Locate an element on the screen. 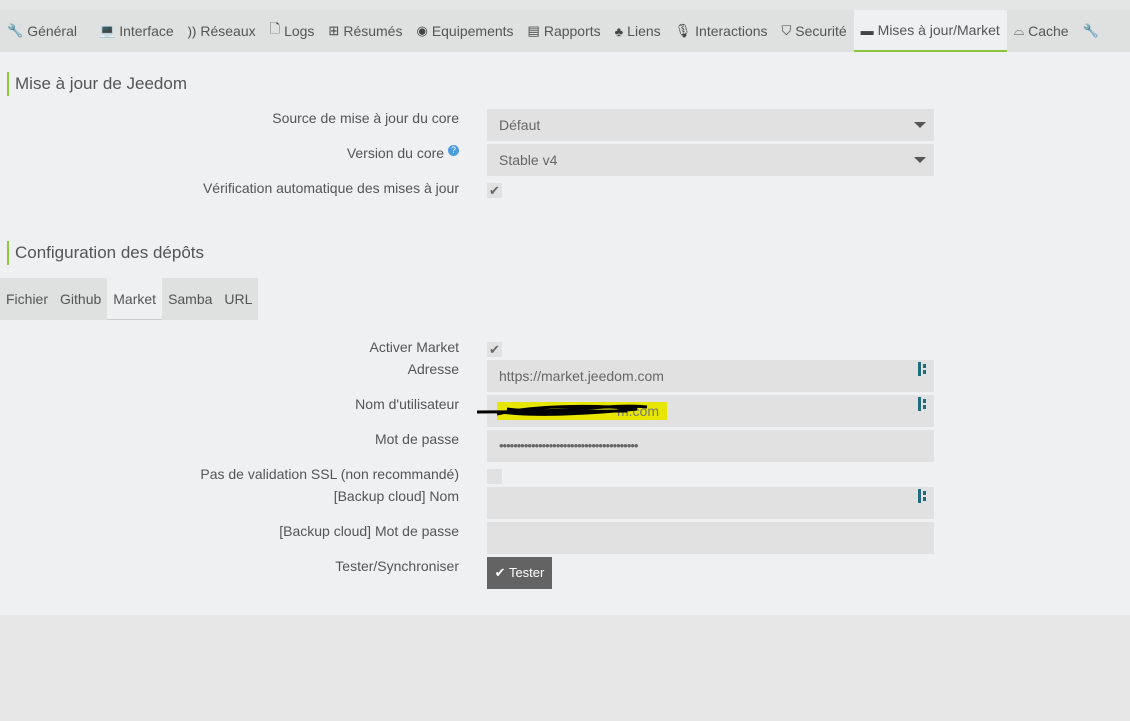 This screenshot has width=1130, height=721. section-title-repos: Configuration des dépôts is located at coordinates (105, 253).